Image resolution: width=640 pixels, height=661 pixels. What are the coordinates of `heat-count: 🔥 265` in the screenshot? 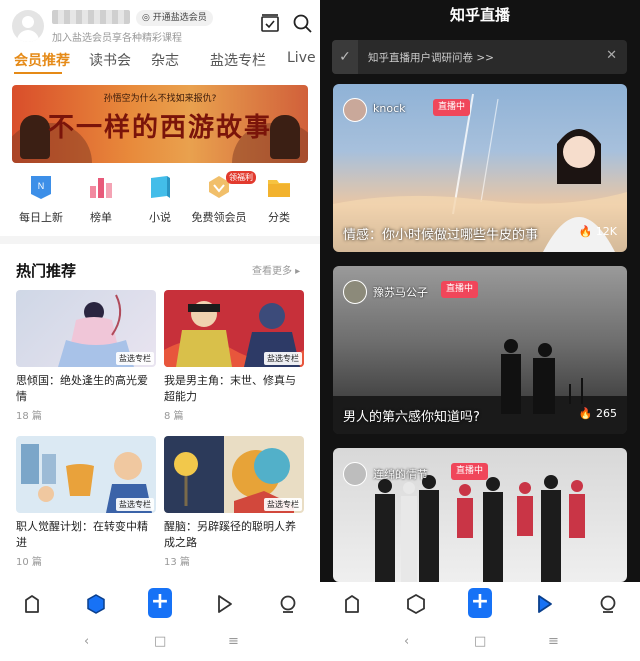 It's located at (598, 413).